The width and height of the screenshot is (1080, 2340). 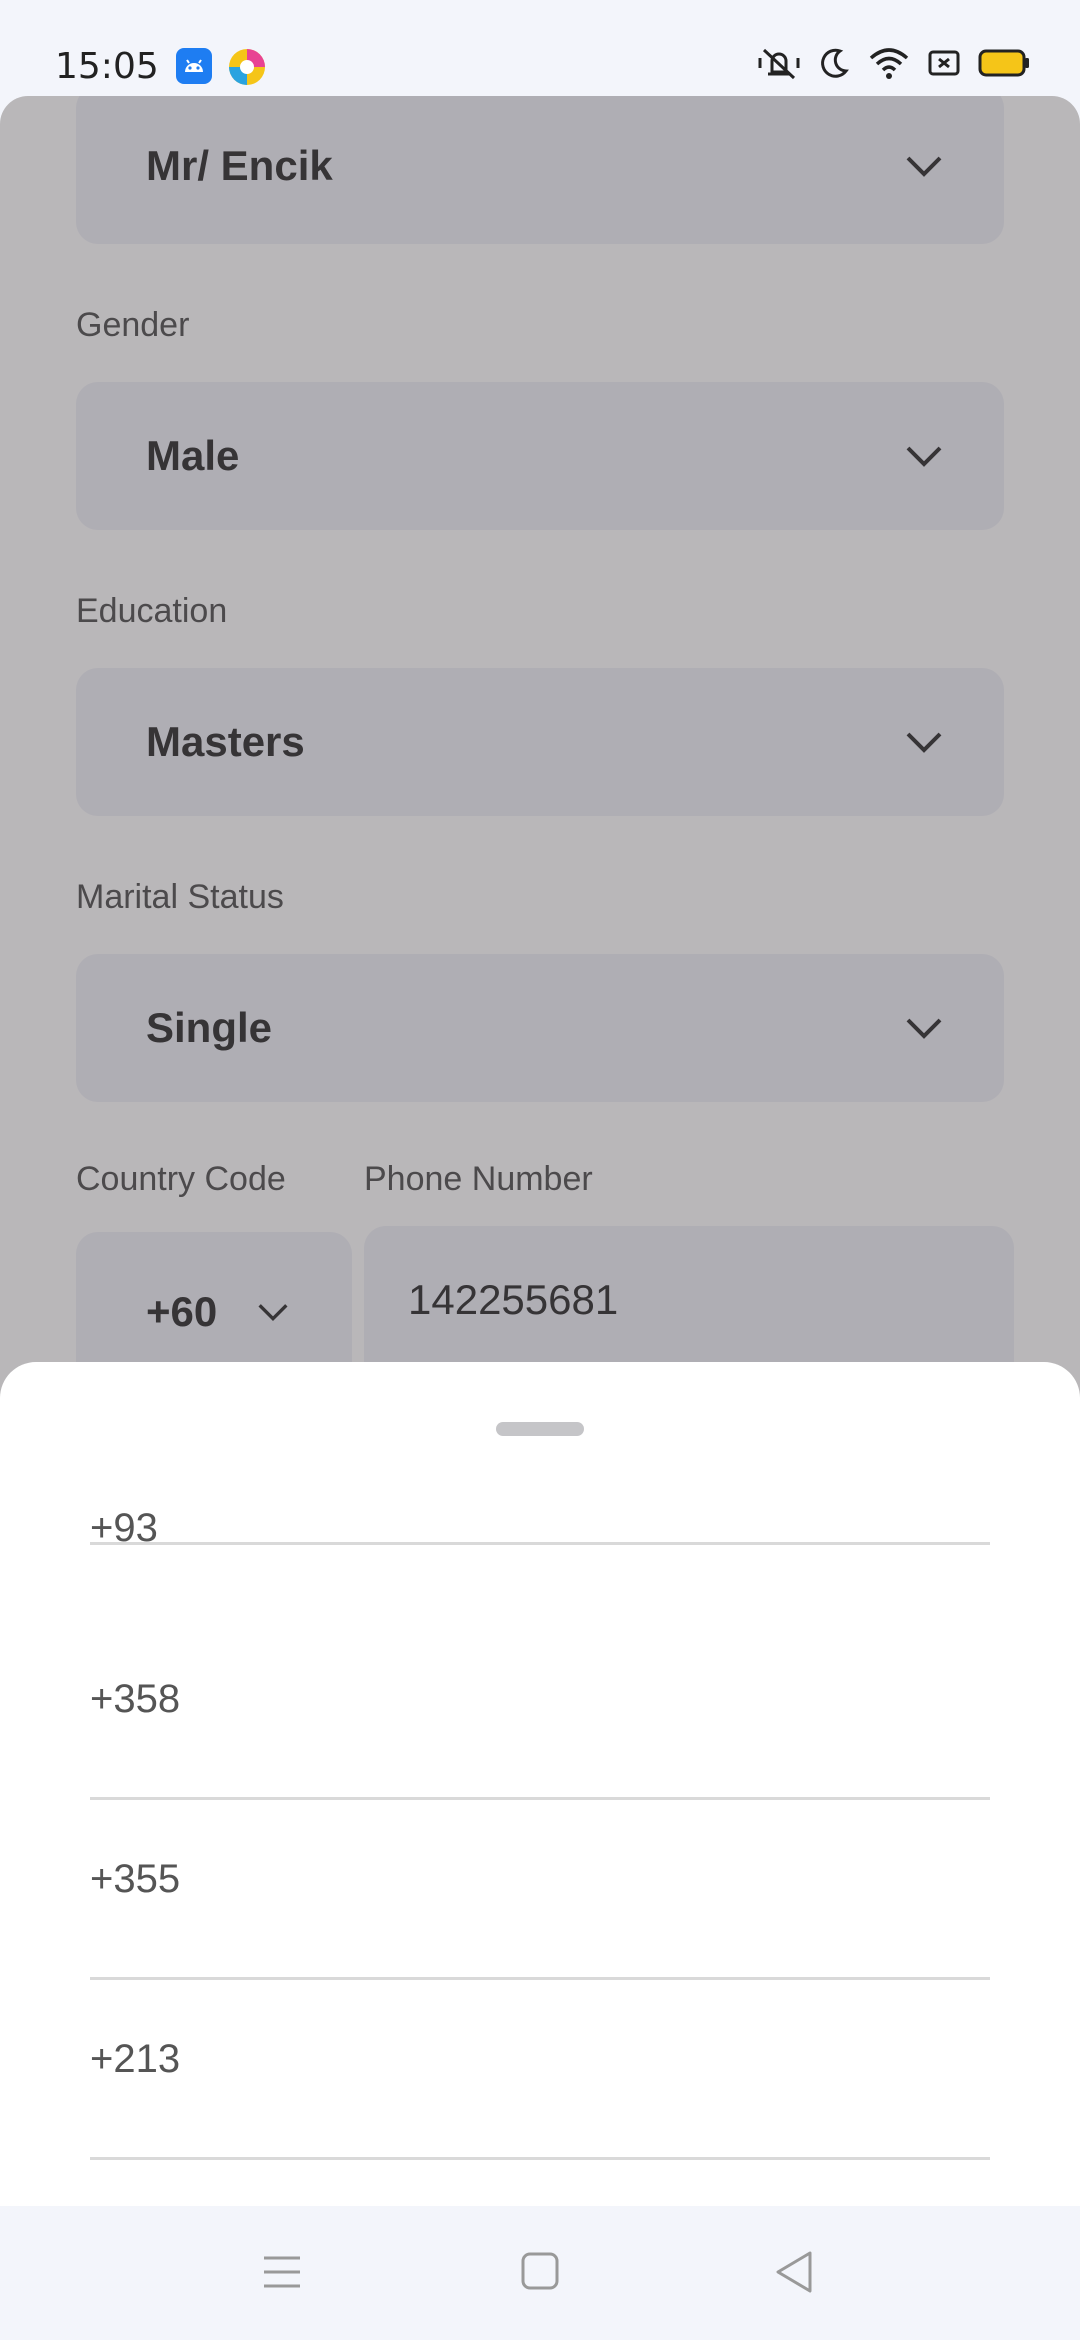 I want to click on country-code-option-label: +358, so click(x=135, y=1699).